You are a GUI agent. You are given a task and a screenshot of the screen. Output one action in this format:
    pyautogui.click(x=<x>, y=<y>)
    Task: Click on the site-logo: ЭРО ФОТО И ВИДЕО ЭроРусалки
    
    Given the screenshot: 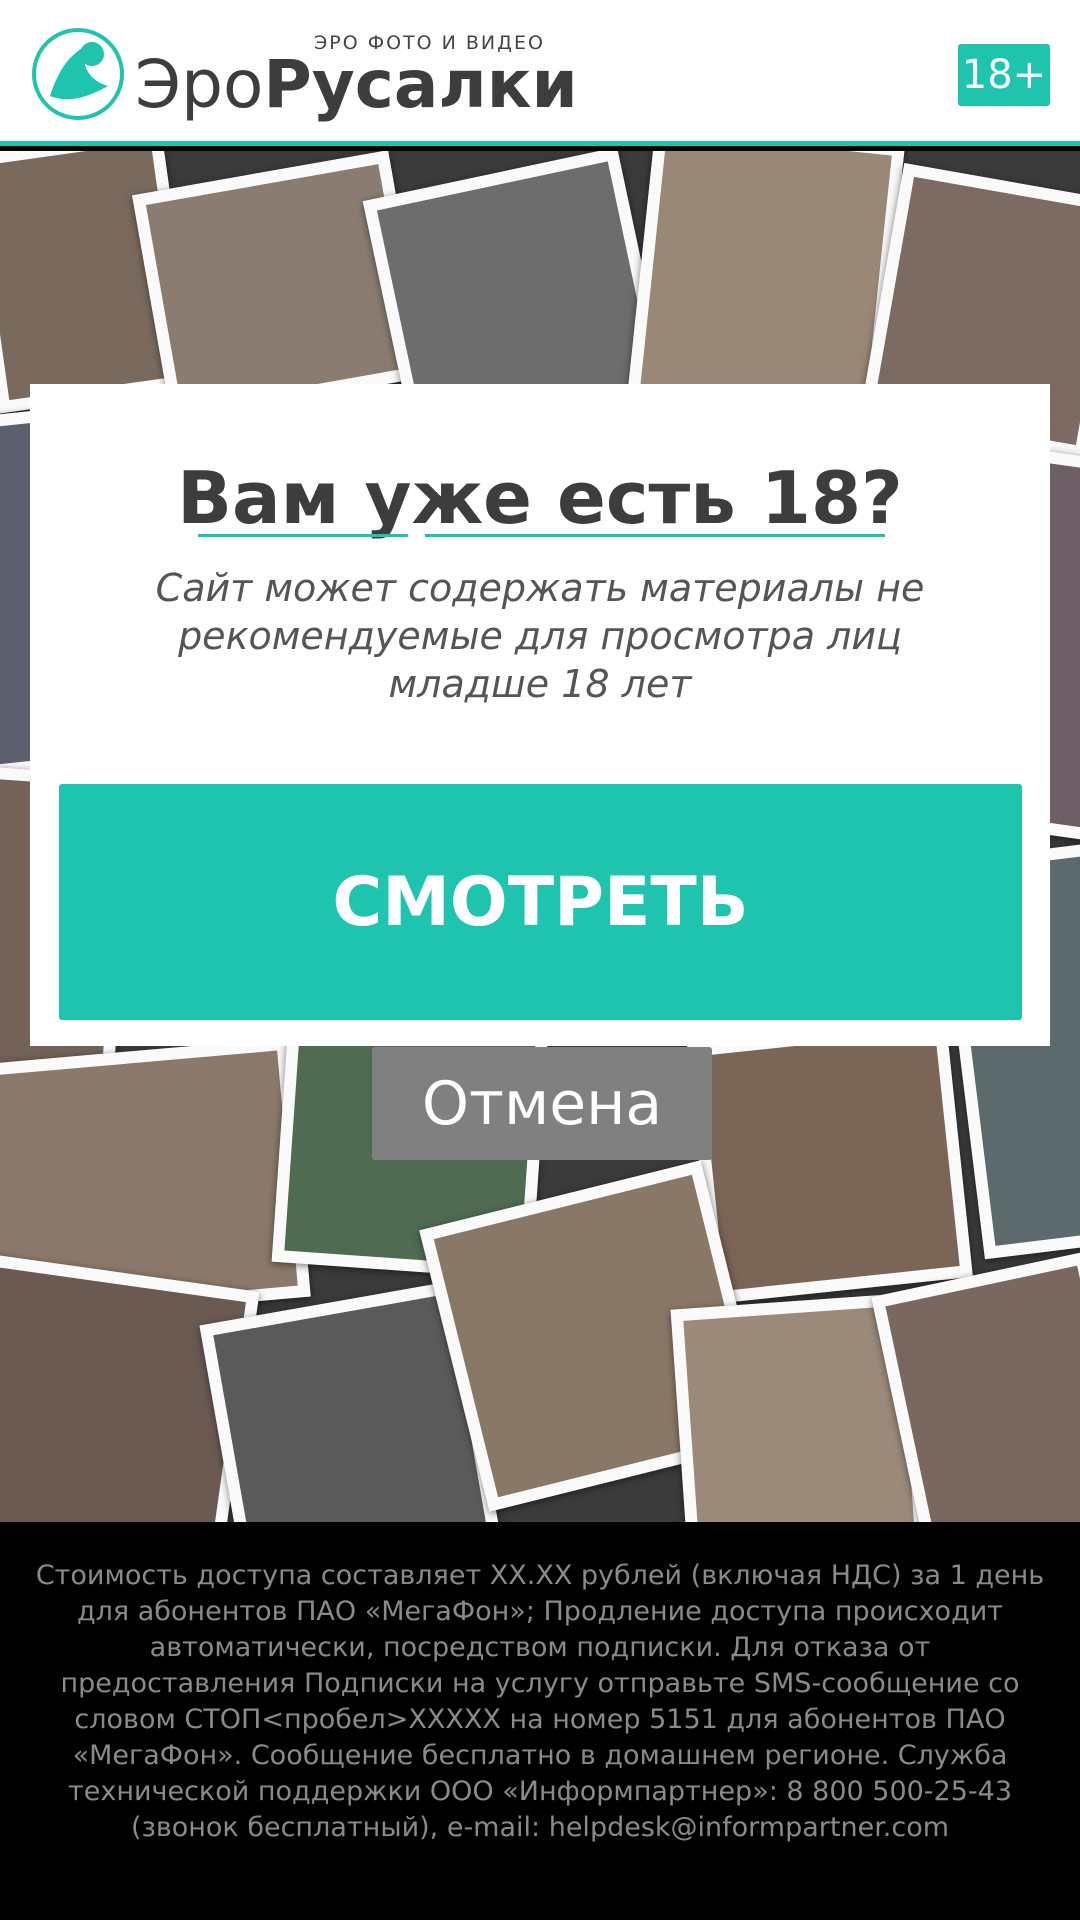 What is the action you would take?
    pyautogui.click(x=304, y=74)
    